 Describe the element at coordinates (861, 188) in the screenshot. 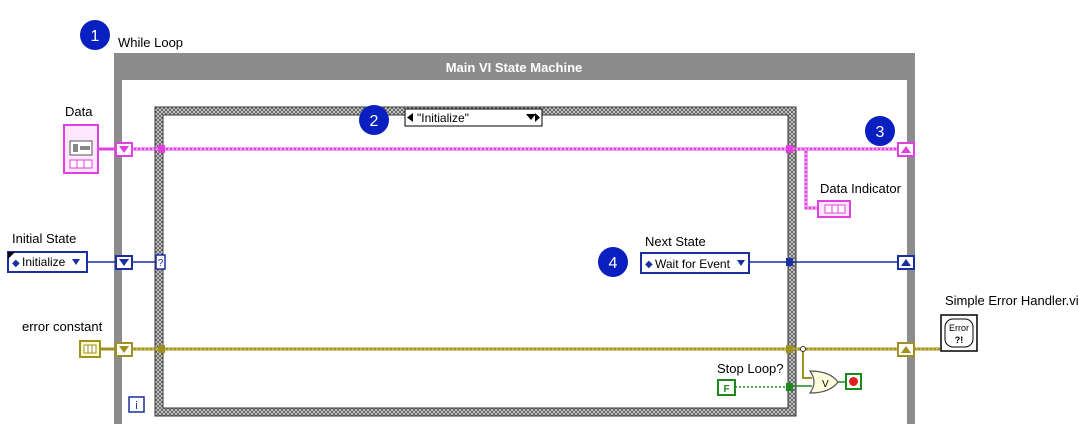

I see `data-indicator-label: Data Indicator` at that location.